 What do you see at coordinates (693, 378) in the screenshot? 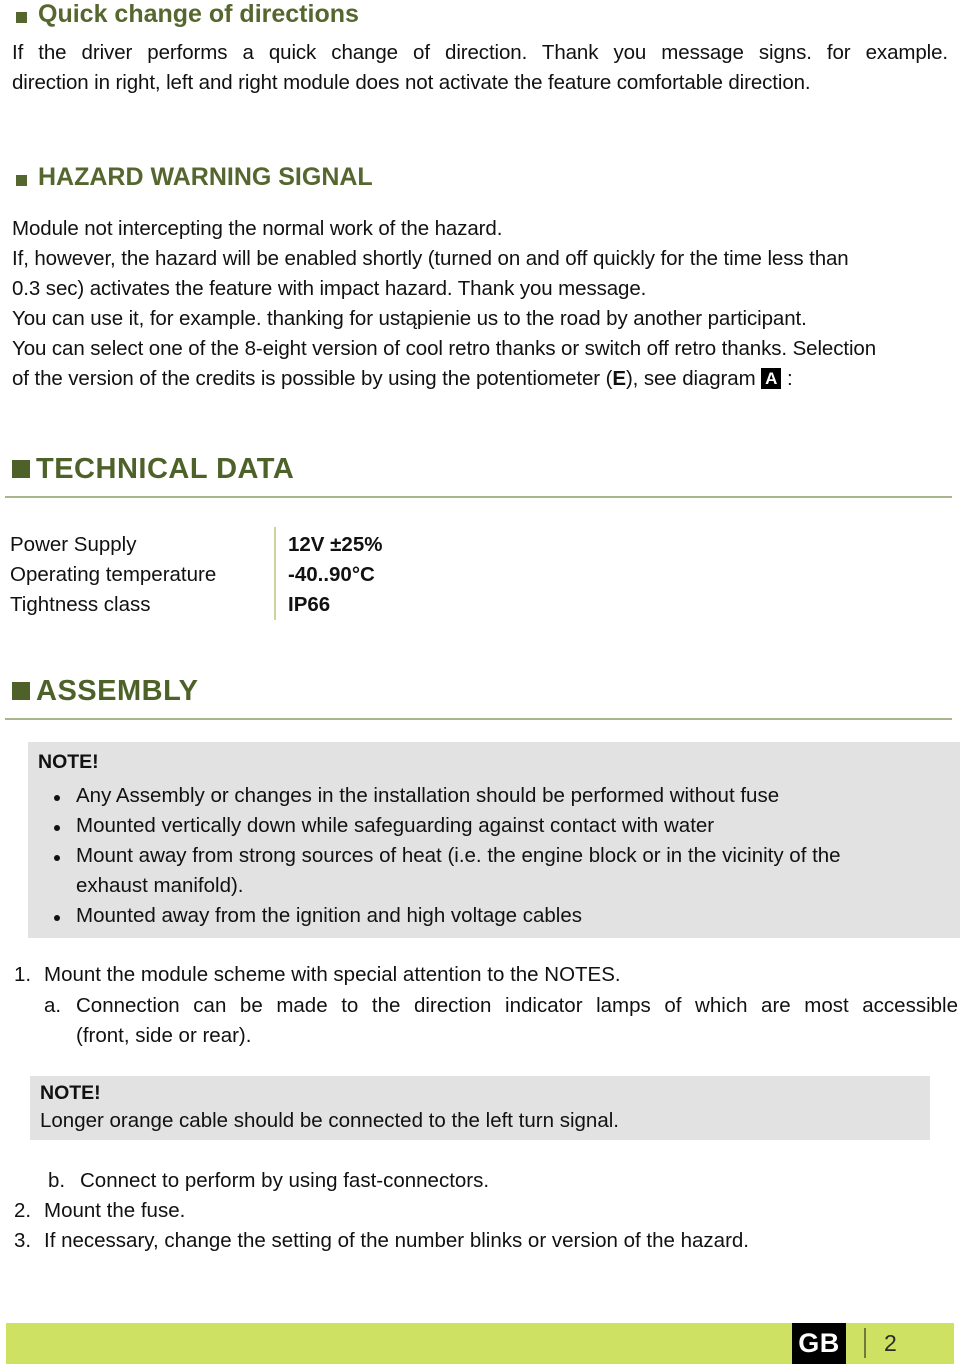
I see `hazard-line-6-mid: ), see diagram` at bounding box center [693, 378].